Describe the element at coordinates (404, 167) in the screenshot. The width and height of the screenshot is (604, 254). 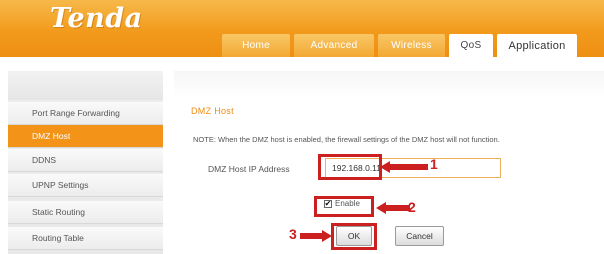
I see `arrow-step-1-icon` at that location.